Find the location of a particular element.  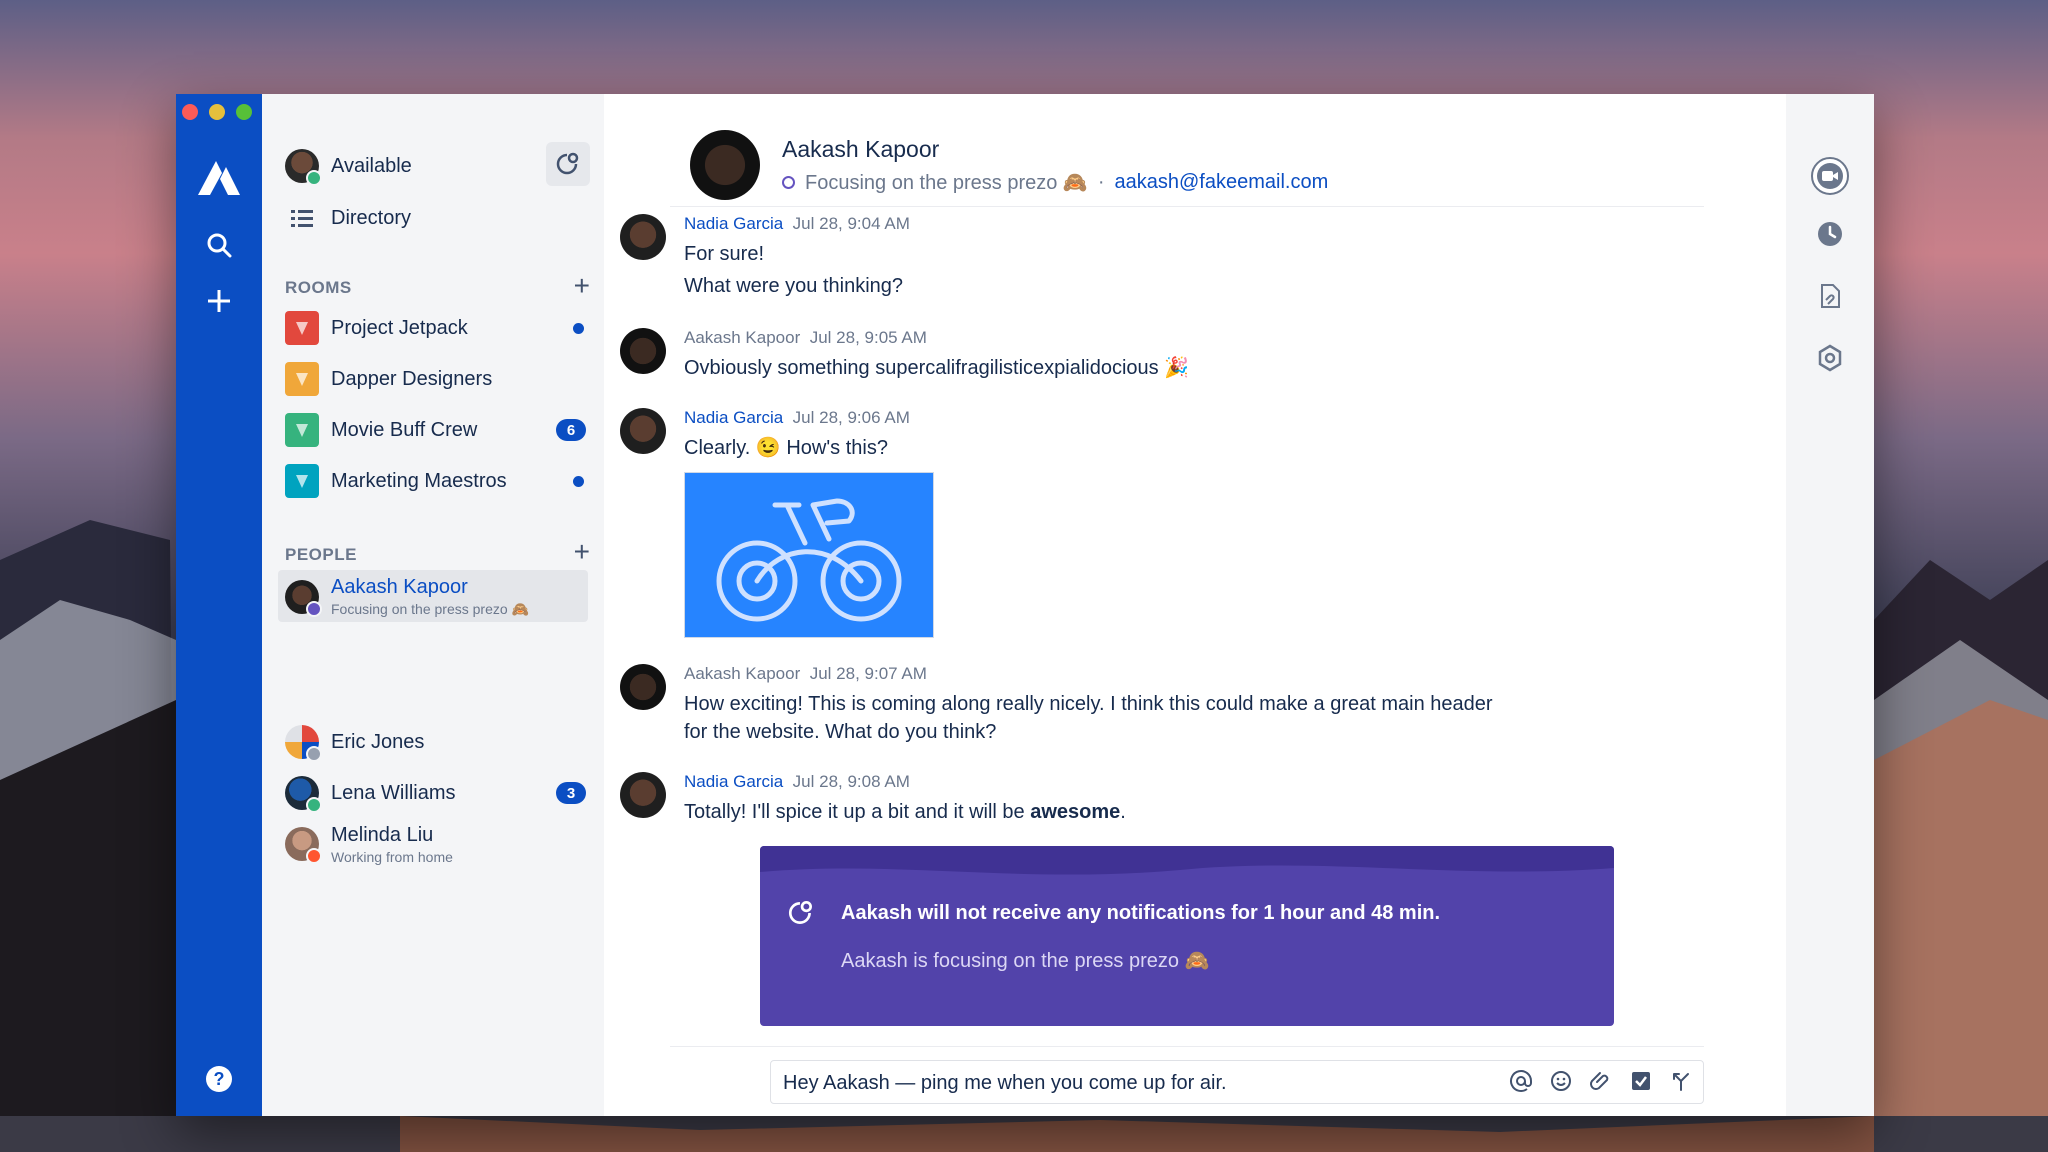

task-icon is located at coordinates (1641, 1081).